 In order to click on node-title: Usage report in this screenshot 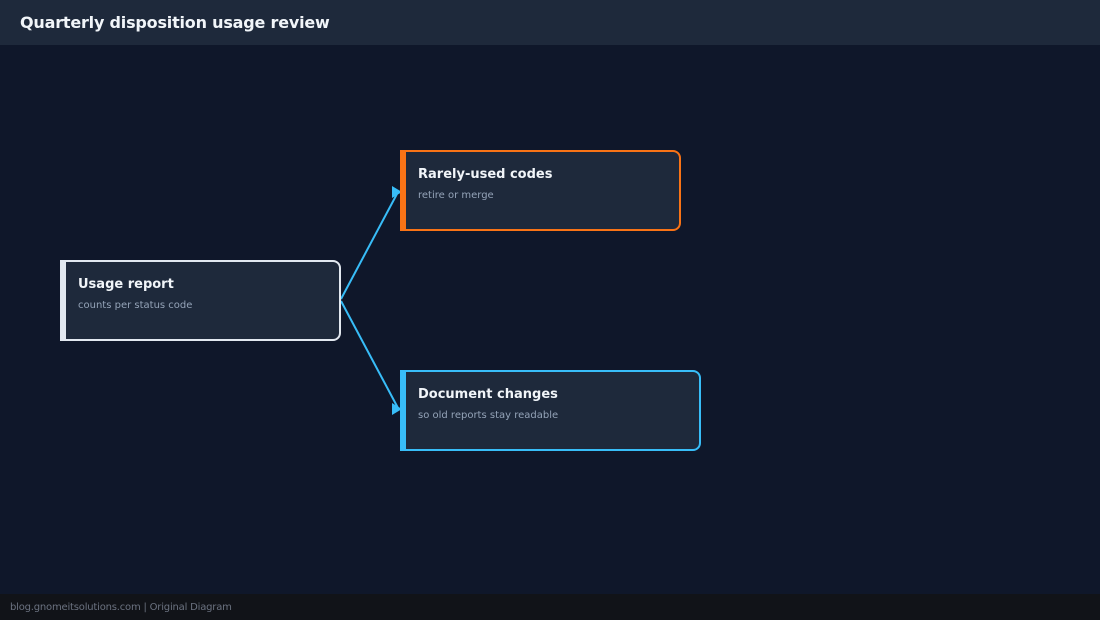, I will do `click(126, 284)`.